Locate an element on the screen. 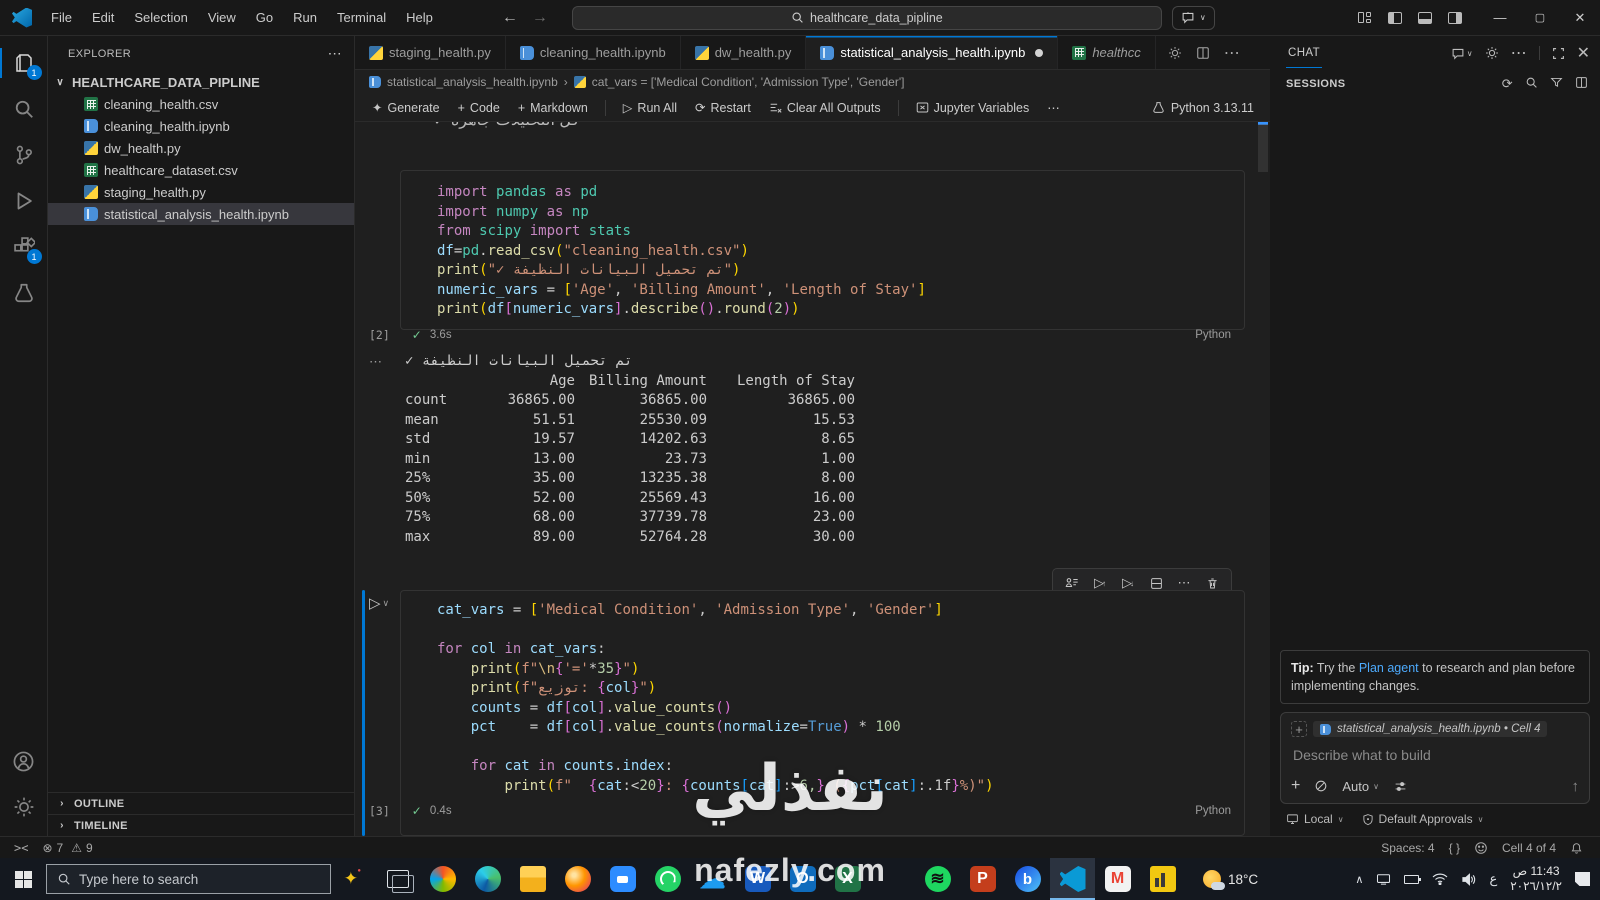  kernel-picker: Python 3.13.11 is located at coordinates (1203, 108).